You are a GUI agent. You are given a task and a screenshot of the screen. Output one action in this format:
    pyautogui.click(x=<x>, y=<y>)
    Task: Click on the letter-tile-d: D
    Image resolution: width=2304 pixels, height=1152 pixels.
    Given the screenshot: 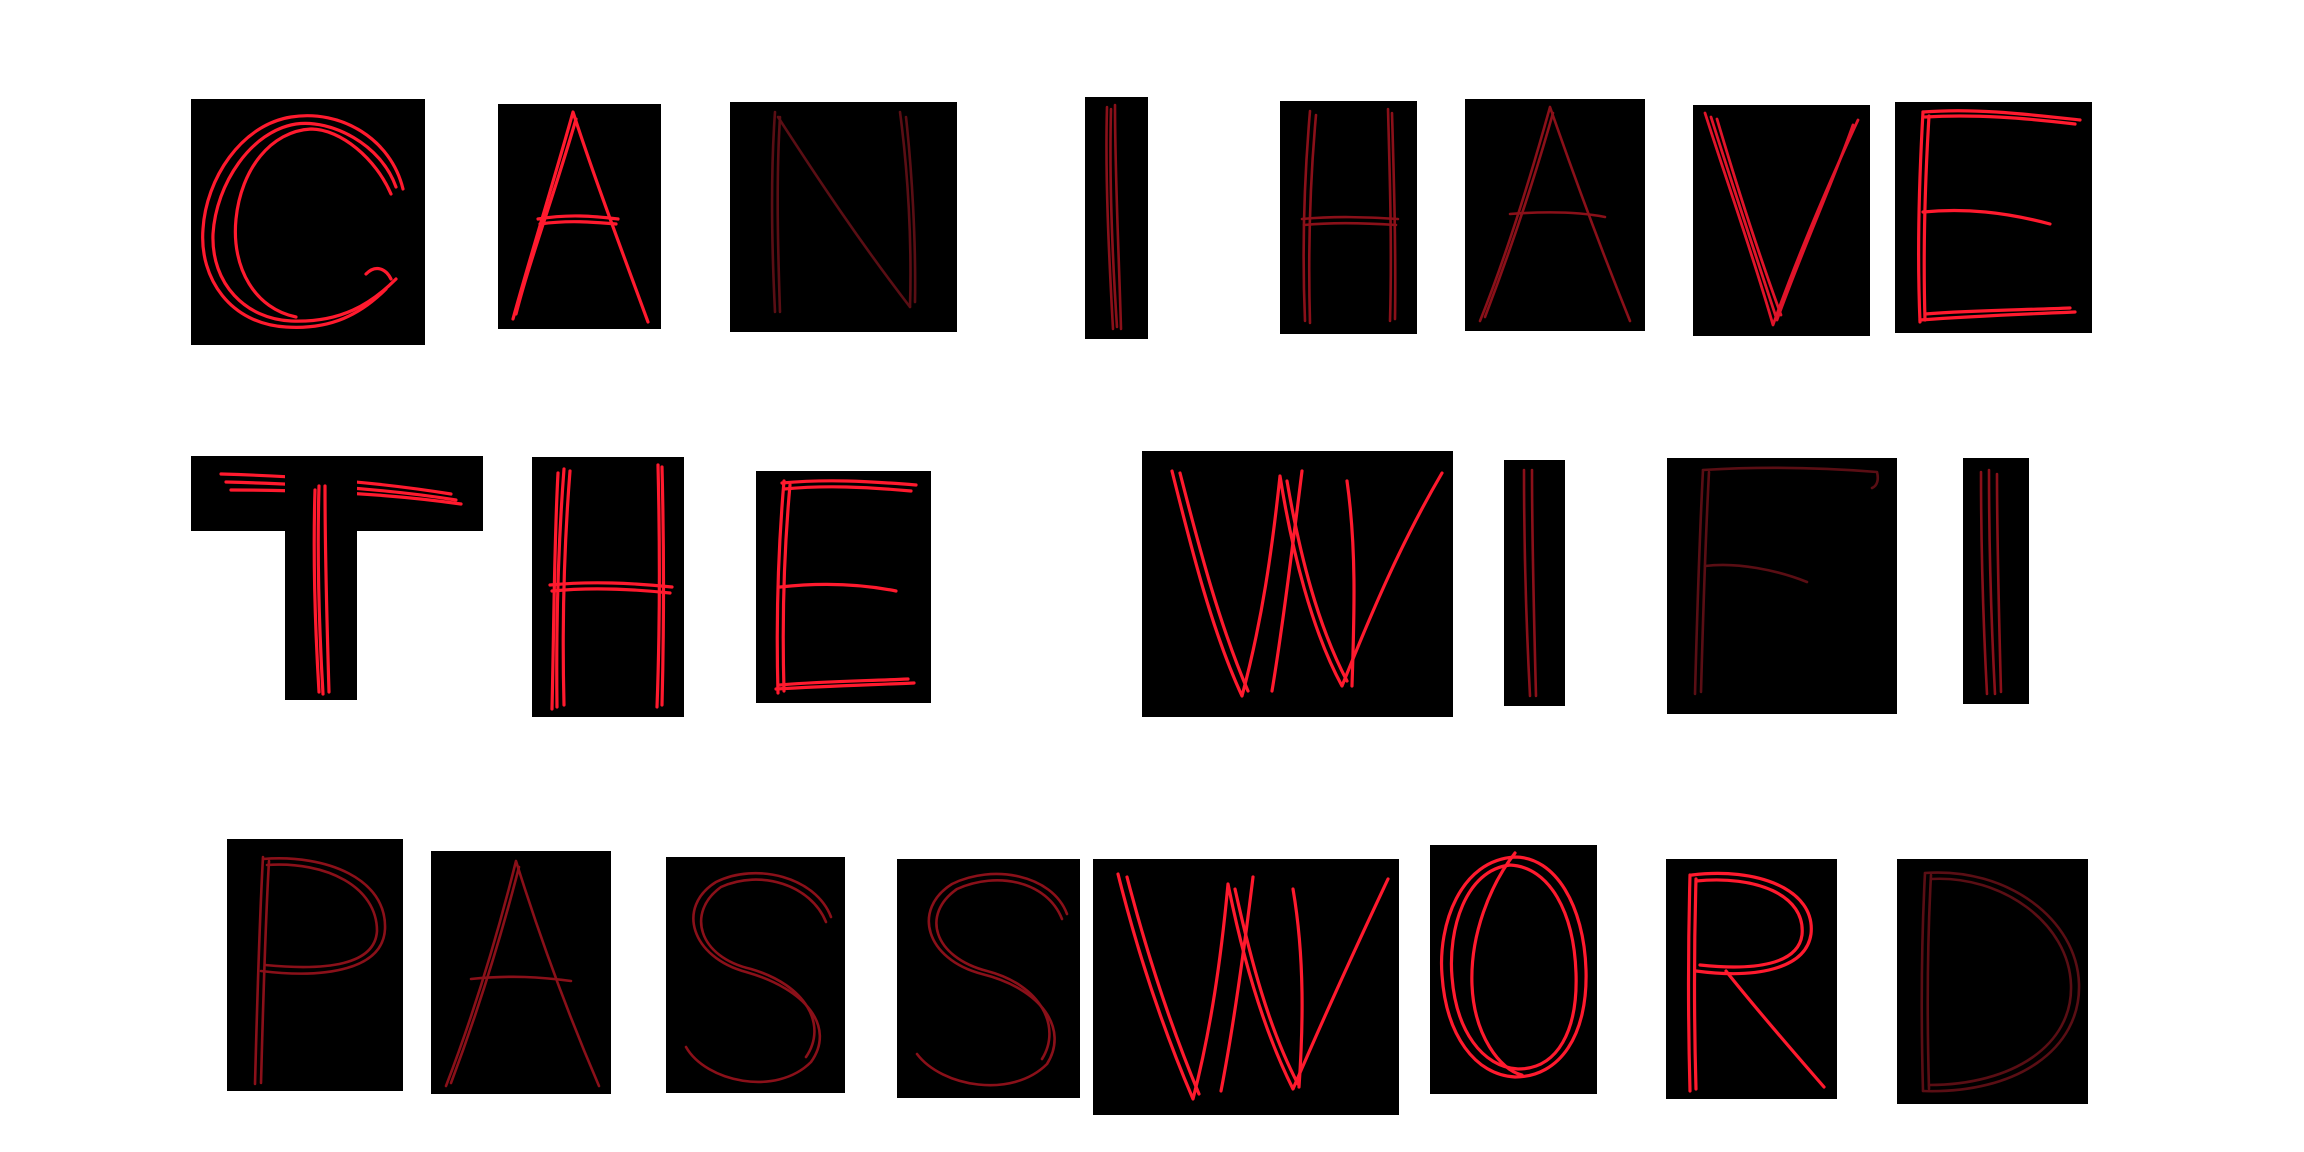 What is the action you would take?
    pyautogui.click(x=1992, y=981)
    